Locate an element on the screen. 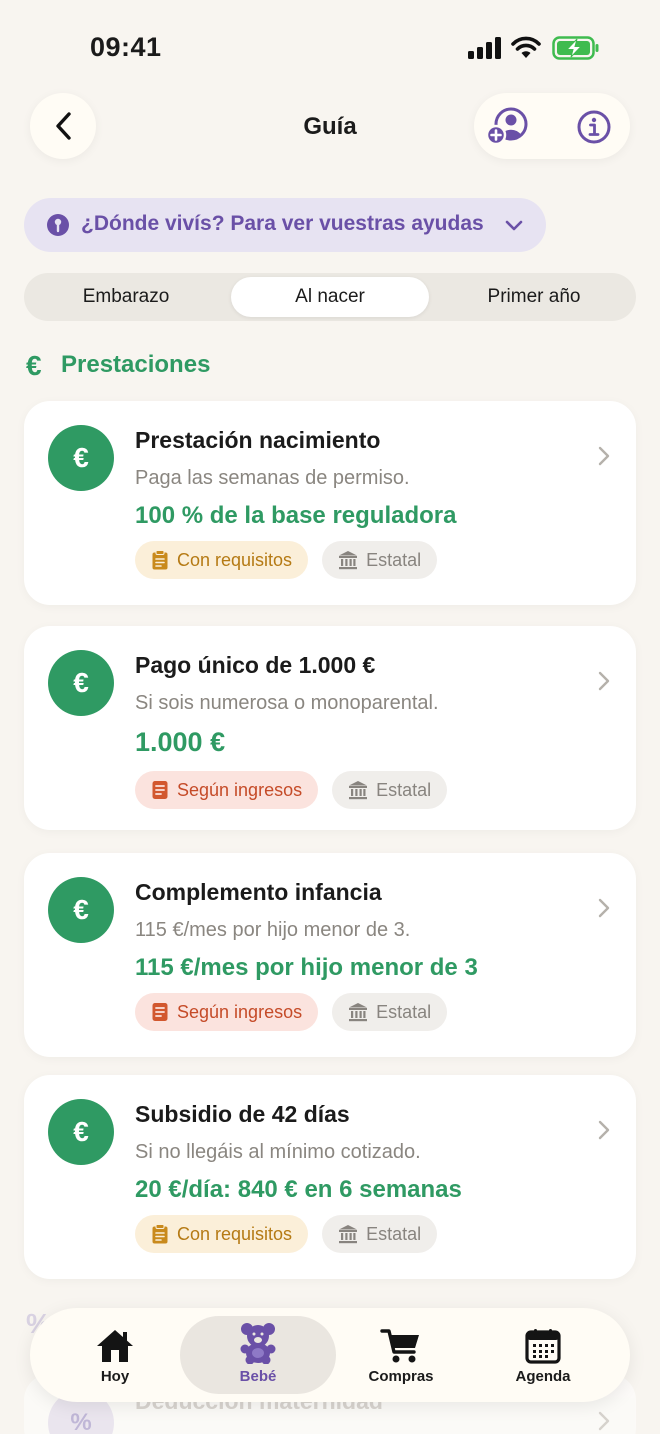 This screenshot has width=660, height=1434. nav-label: Bebé is located at coordinates (258, 1376).